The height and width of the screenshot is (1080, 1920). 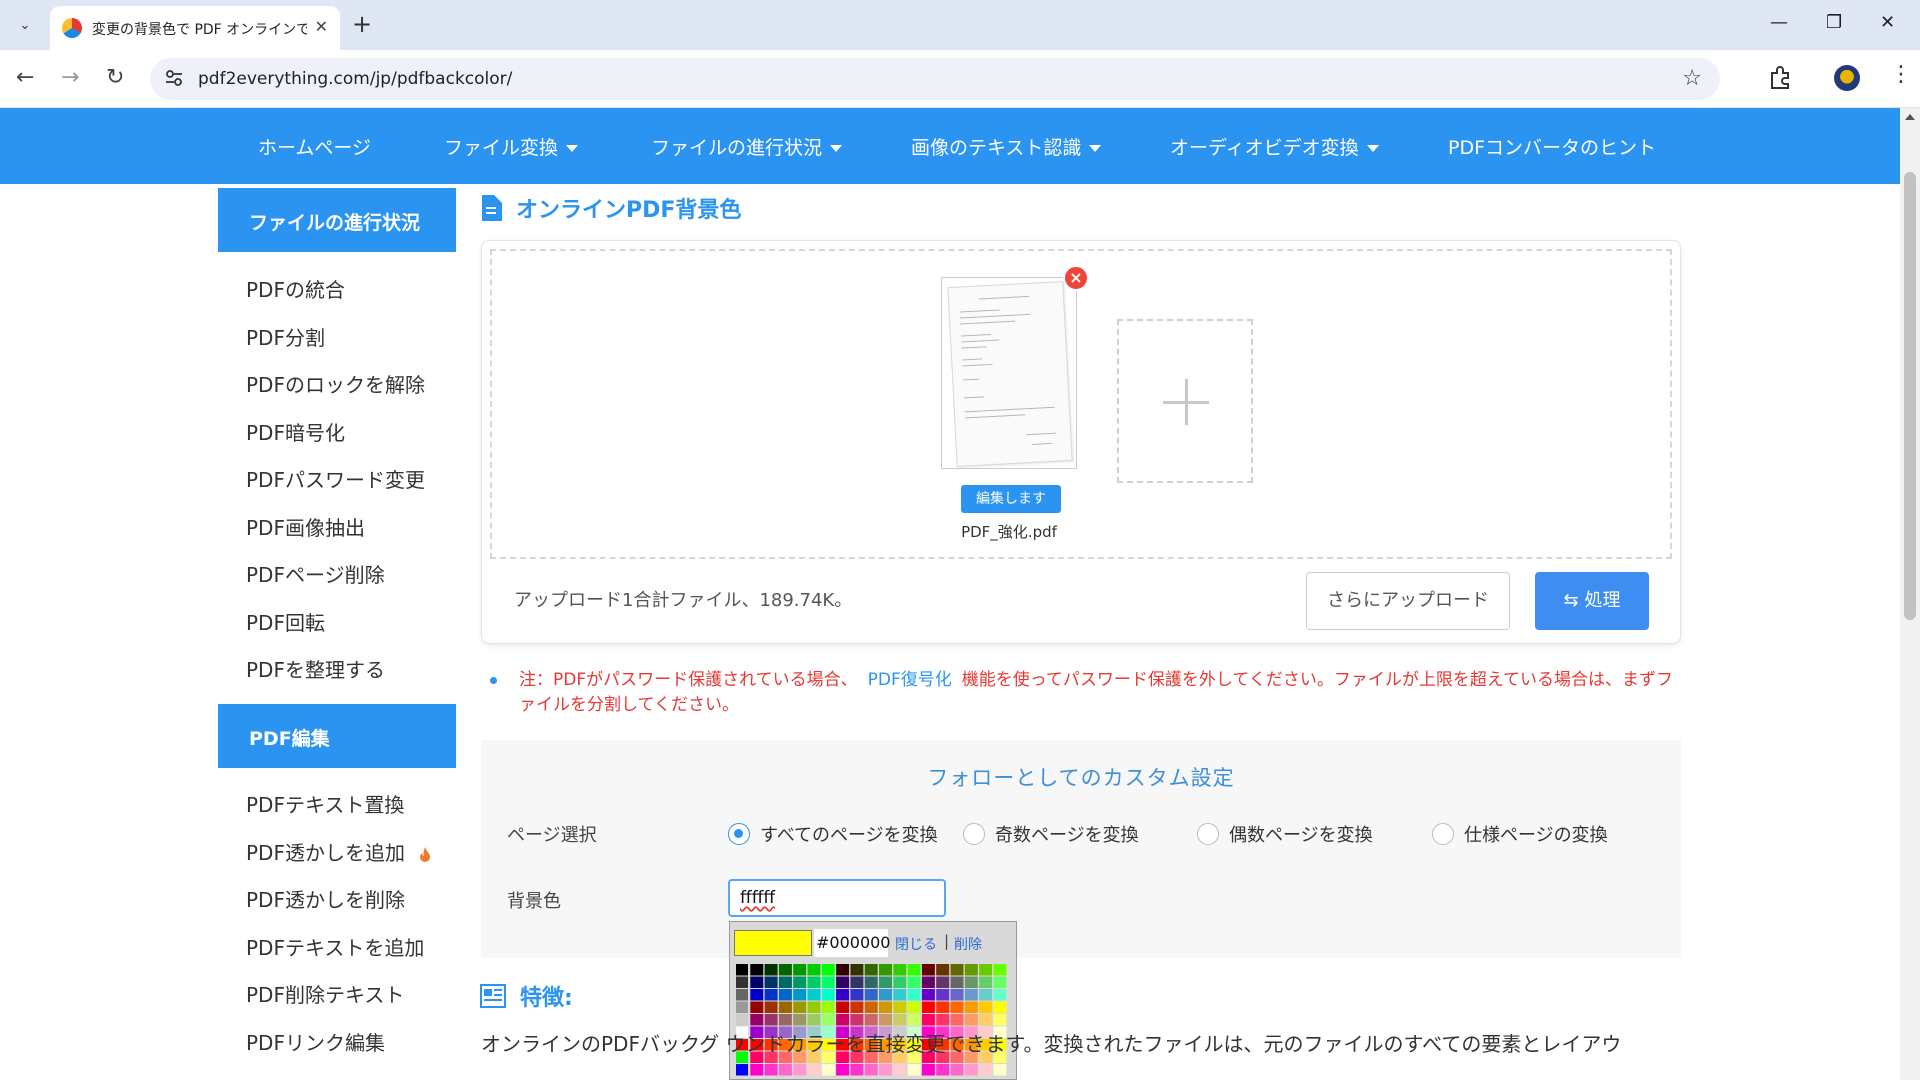 I want to click on bg-color-label: 背景色, so click(x=534, y=901).